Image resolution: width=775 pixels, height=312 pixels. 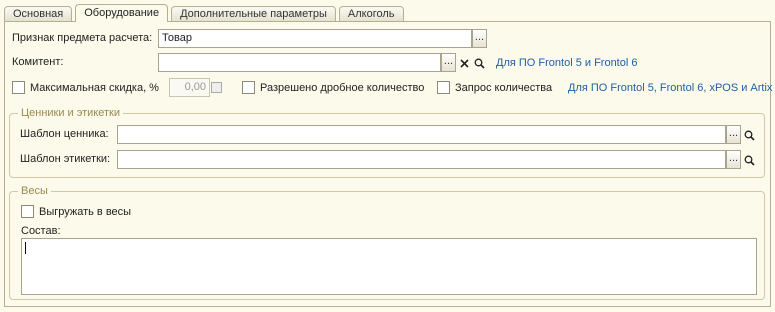 What do you see at coordinates (82, 38) in the screenshot?
I see `payment-subject-label: Признак предмета расчета:` at bounding box center [82, 38].